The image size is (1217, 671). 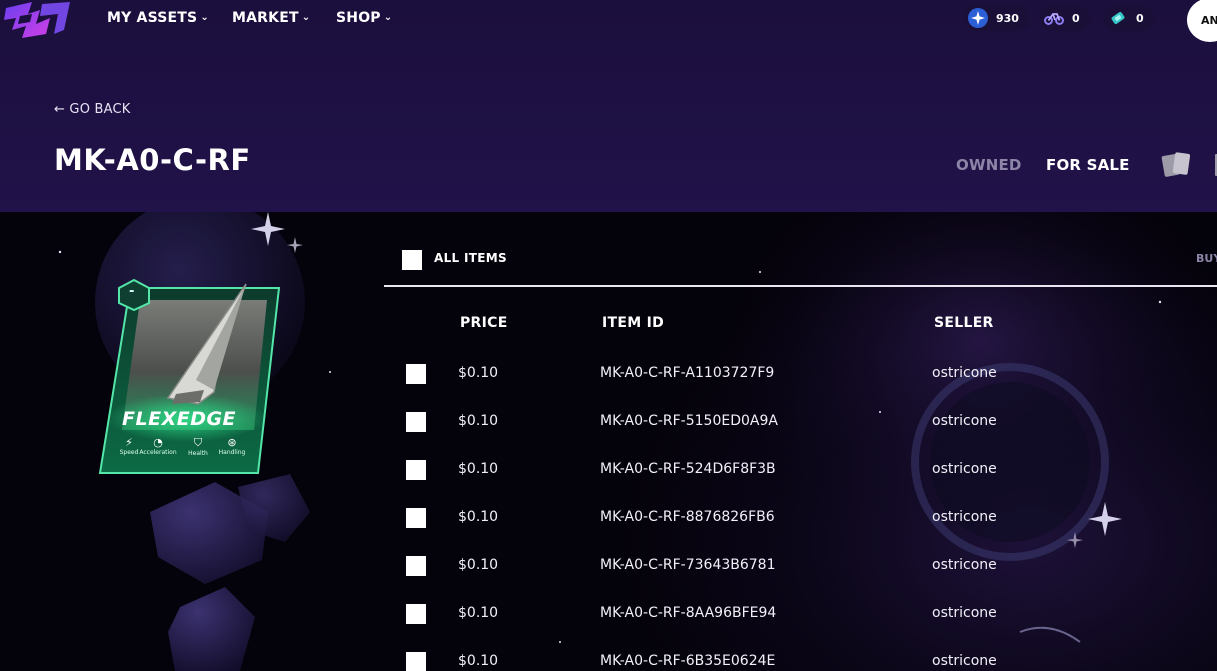 I want to click on table-row: $0.10 MK-A0-C-RF-524D6F8F3B ostricone, so click(x=608, y=484).